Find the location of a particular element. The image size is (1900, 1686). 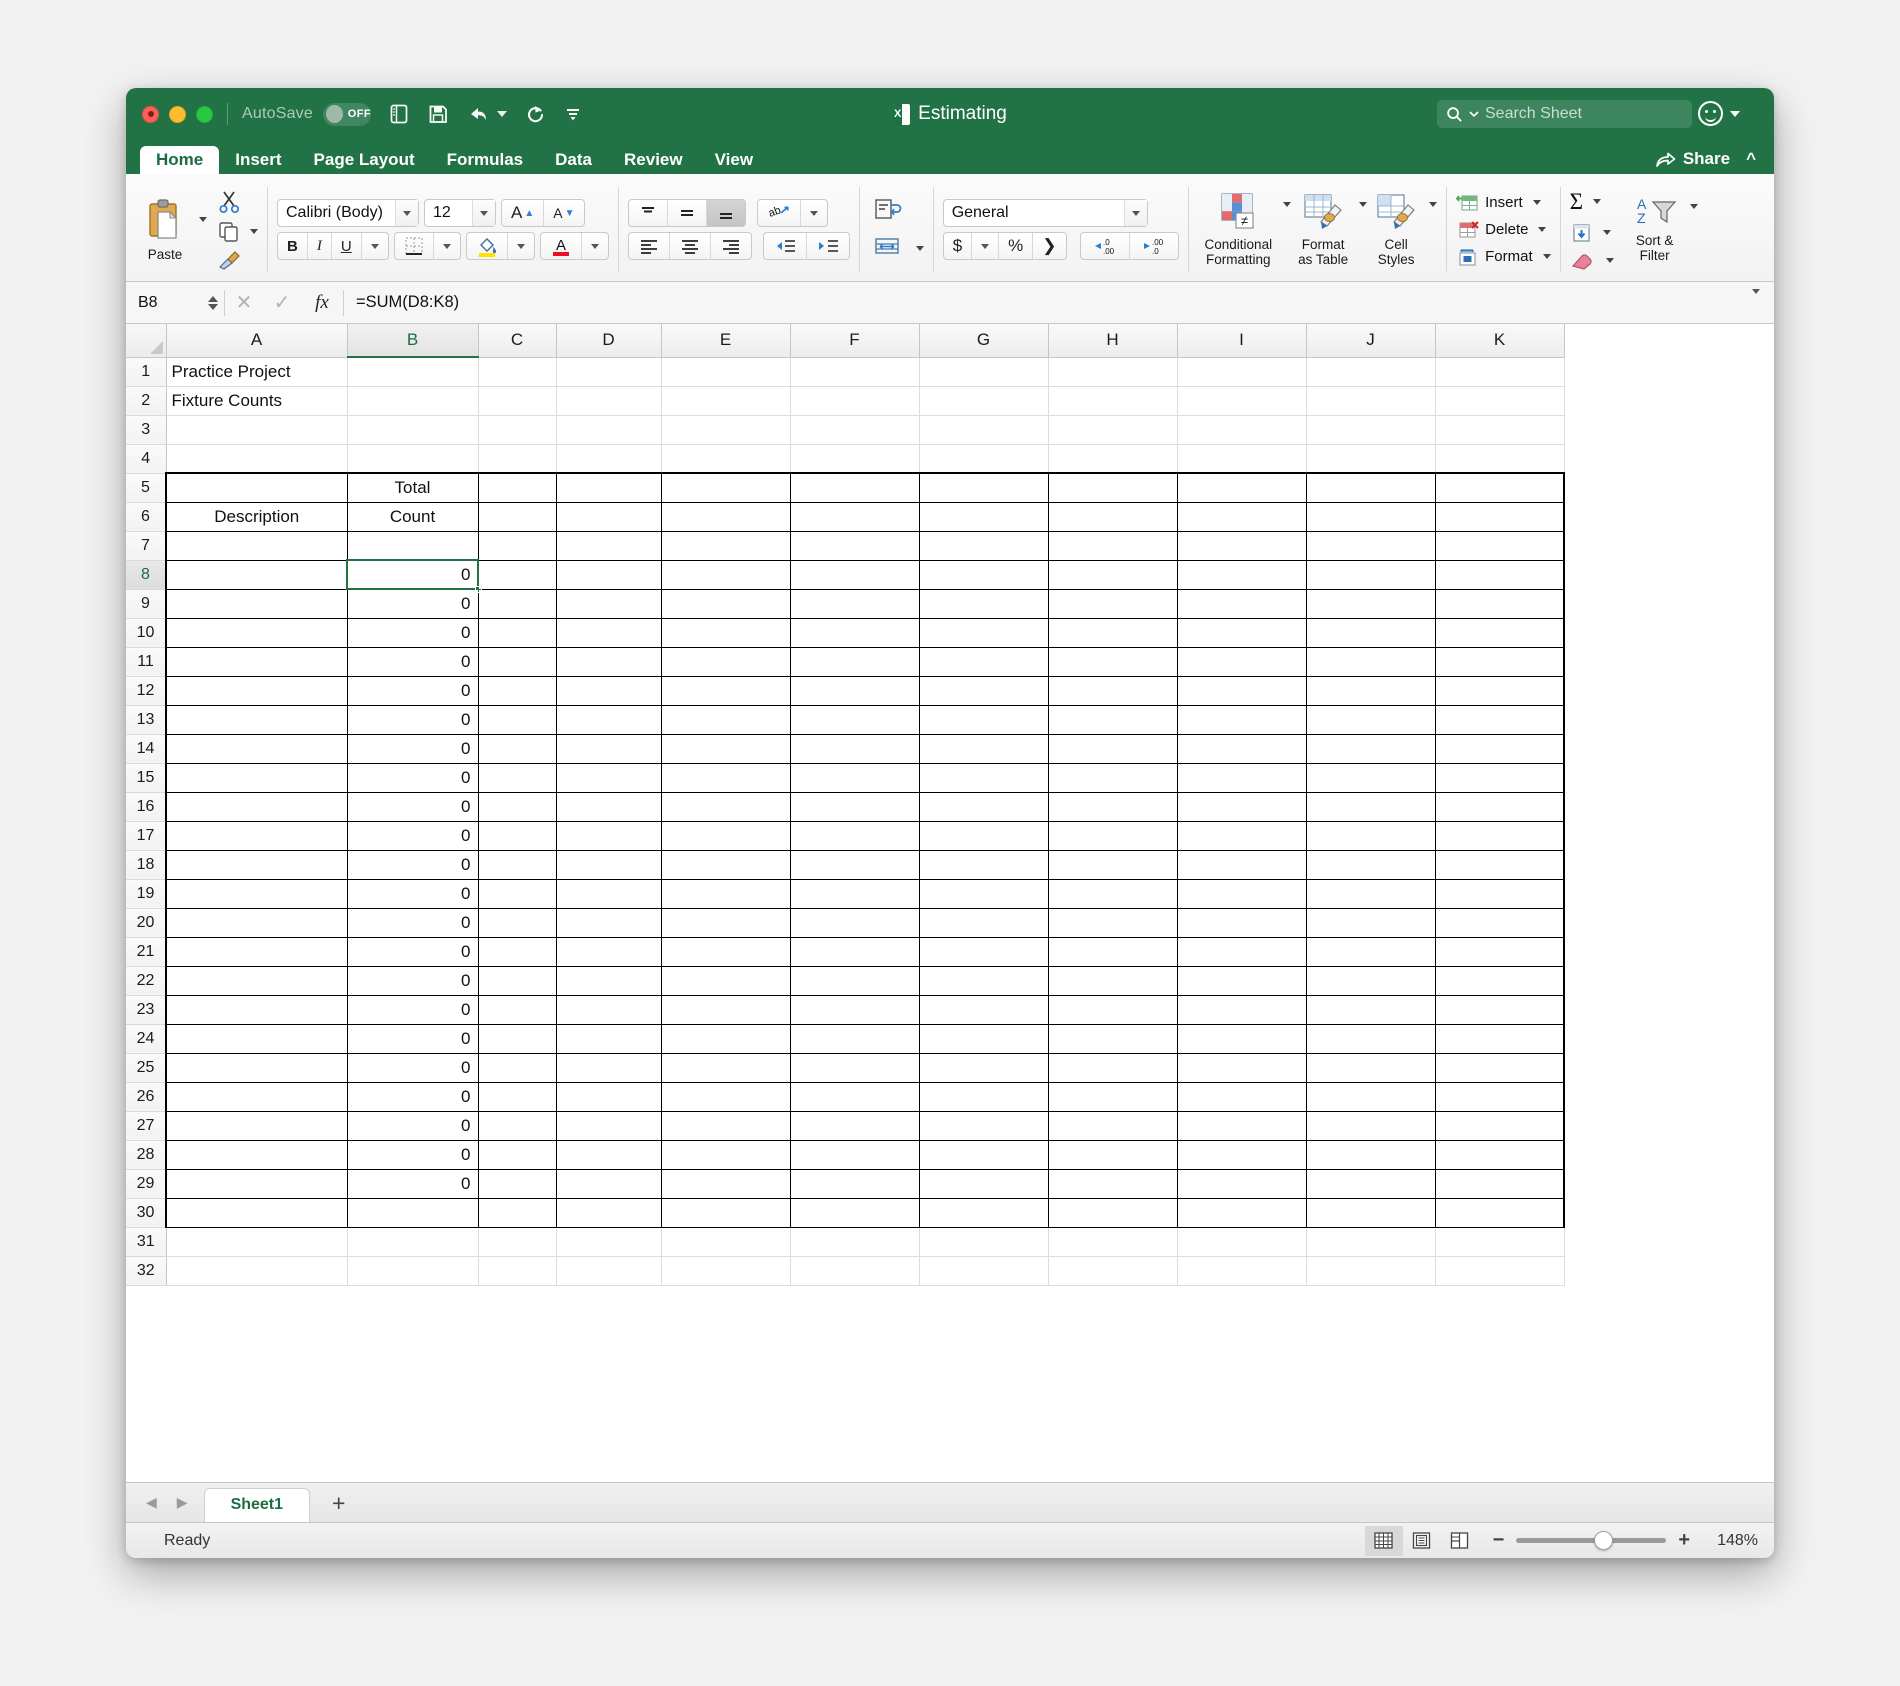

cell-E10 is located at coordinates (726, 633).